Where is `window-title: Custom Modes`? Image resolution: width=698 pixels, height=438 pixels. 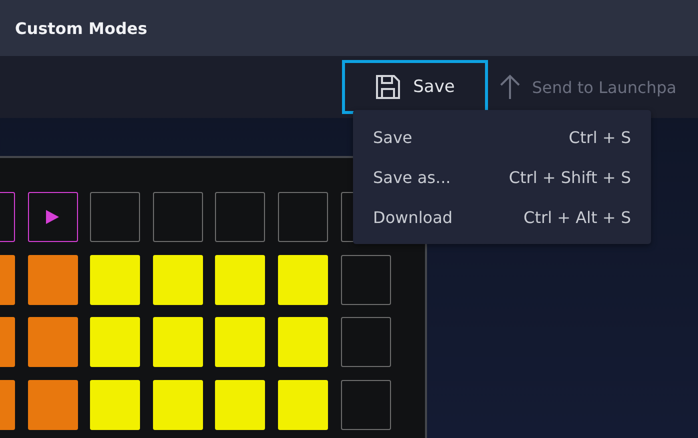 window-title: Custom Modes is located at coordinates (81, 28).